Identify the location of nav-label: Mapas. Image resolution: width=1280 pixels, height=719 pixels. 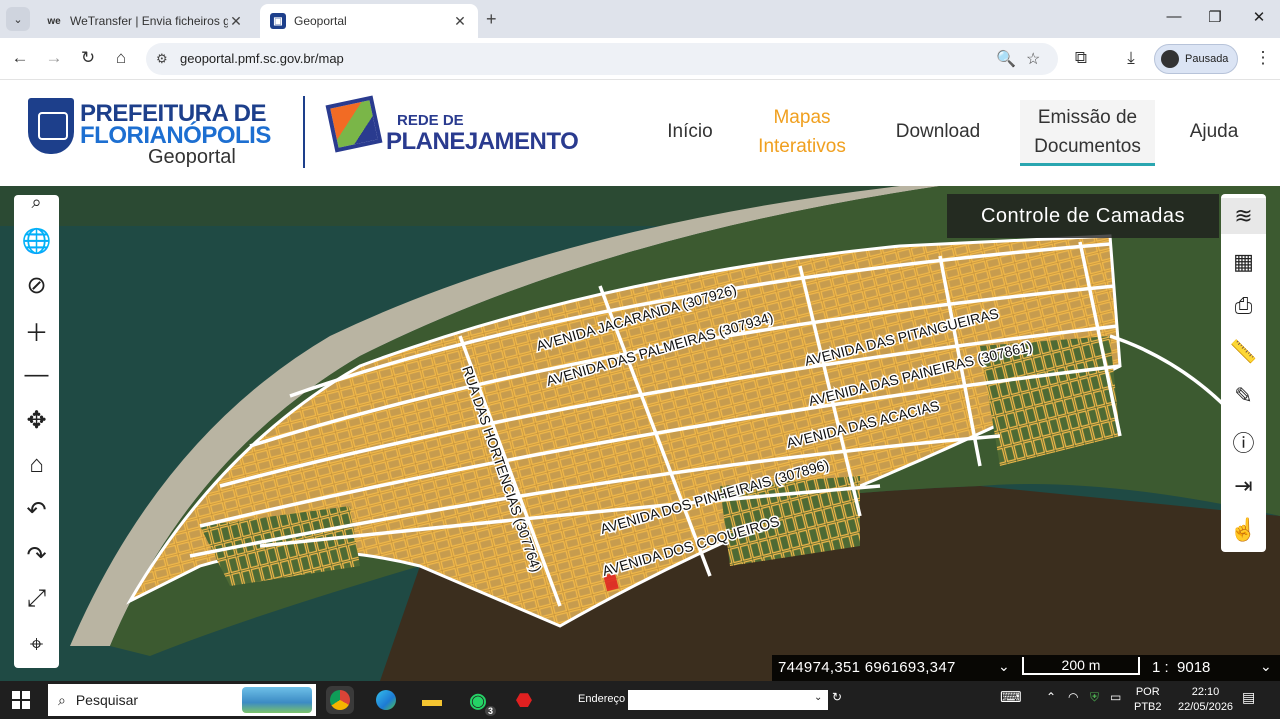
(802, 117).